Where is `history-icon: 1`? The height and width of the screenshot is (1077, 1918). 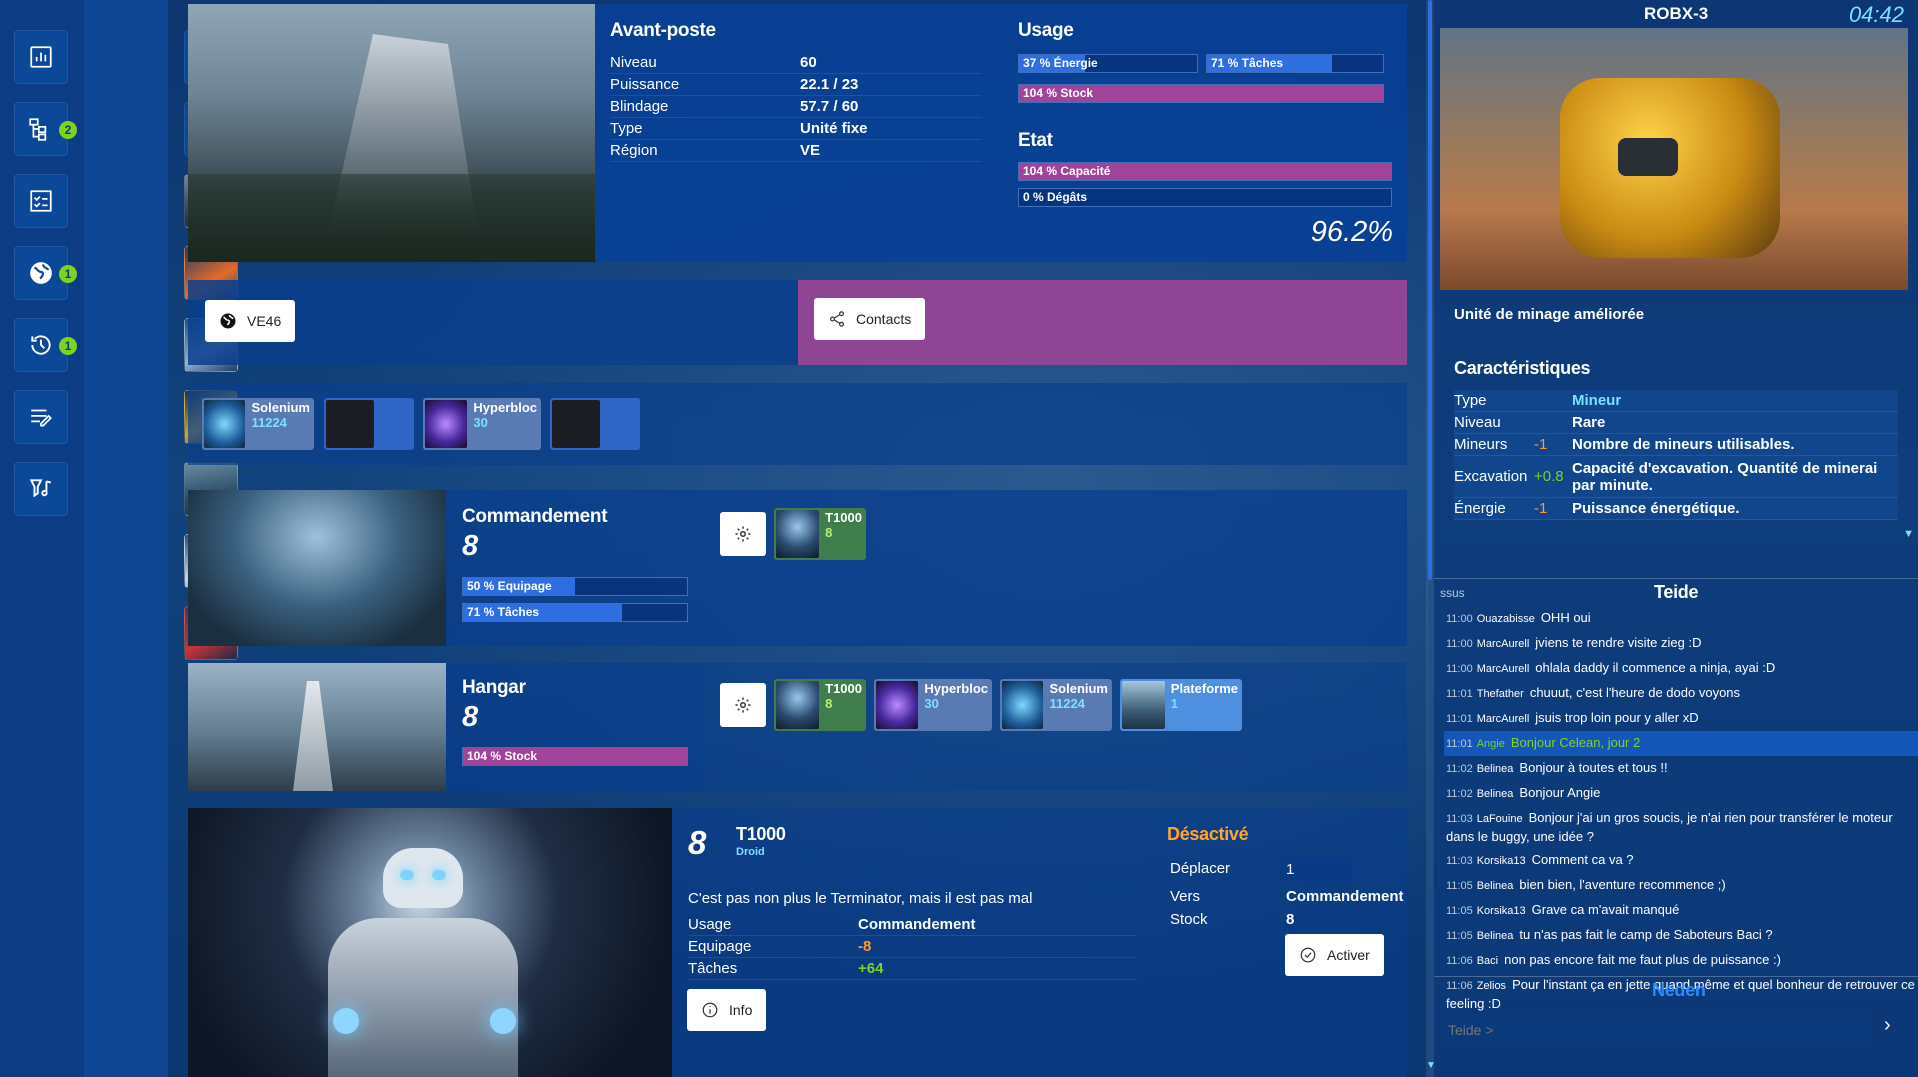 history-icon: 1 is located at coordinates (45, 345).